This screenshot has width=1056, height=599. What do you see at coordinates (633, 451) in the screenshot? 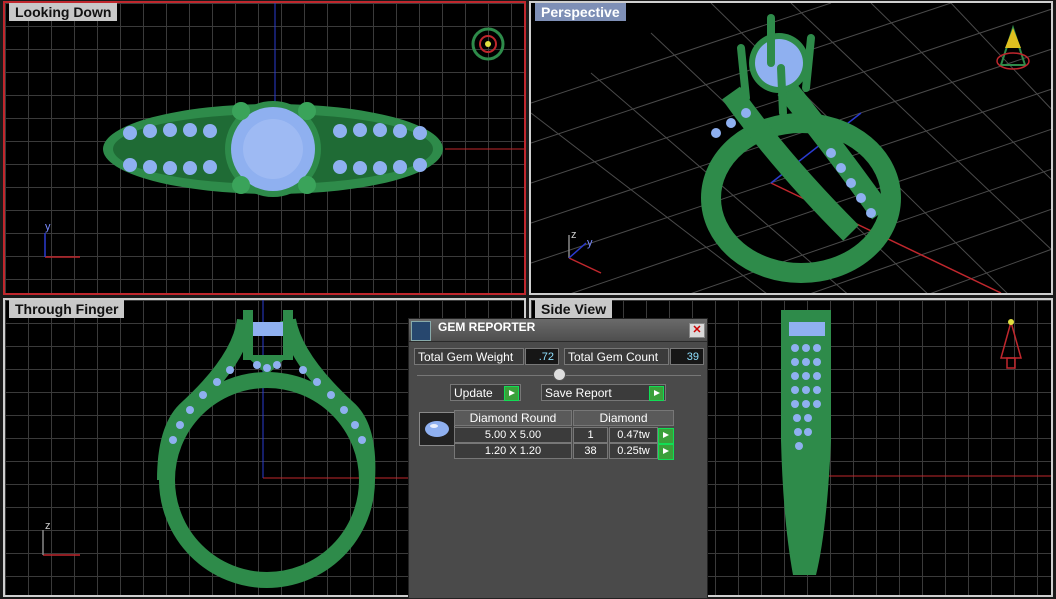
I see `table-row-1-weight-value: 0.25tw` at bounding box center [633, 451].